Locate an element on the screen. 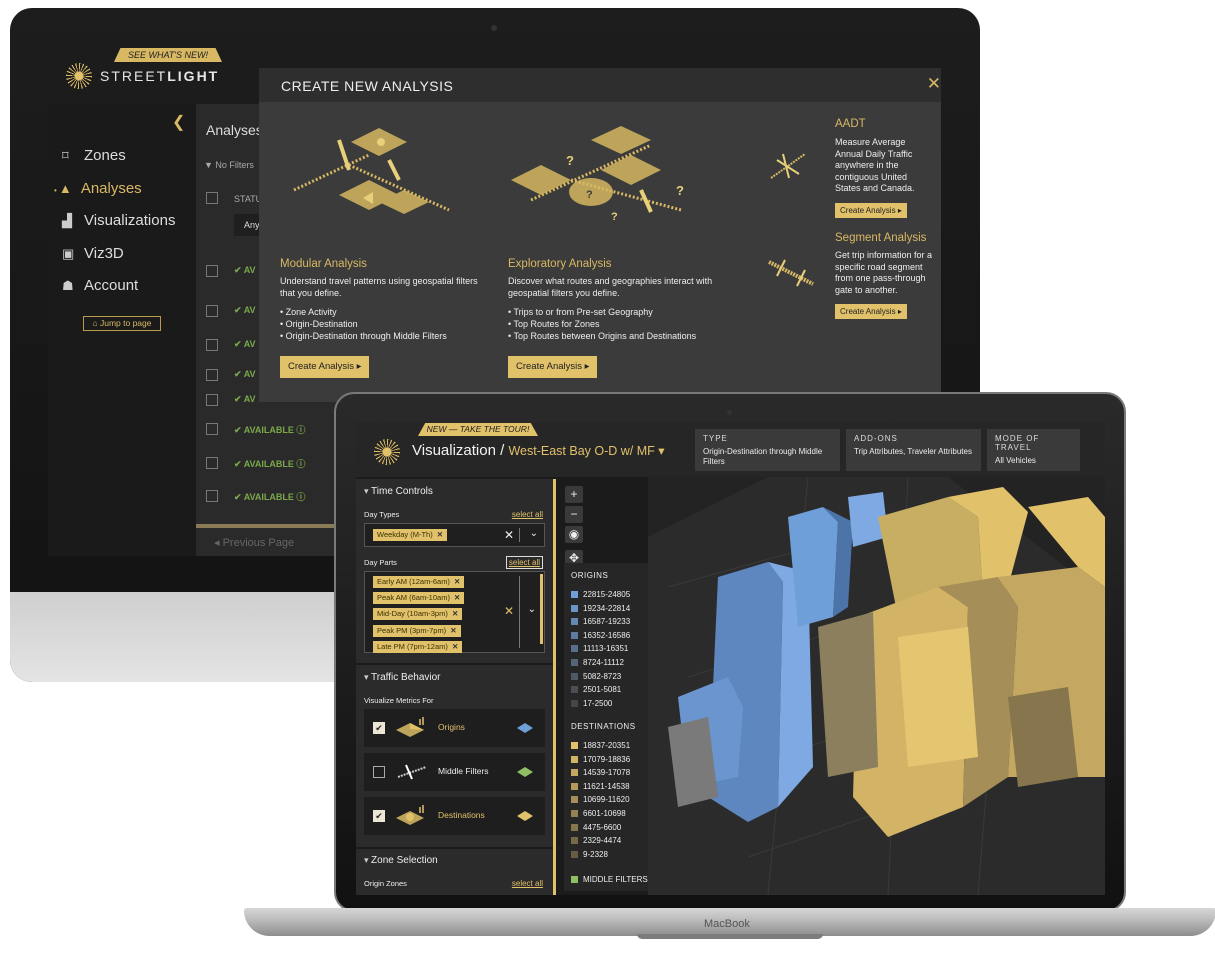  macbook-notch is located at coordinates (730, 936).